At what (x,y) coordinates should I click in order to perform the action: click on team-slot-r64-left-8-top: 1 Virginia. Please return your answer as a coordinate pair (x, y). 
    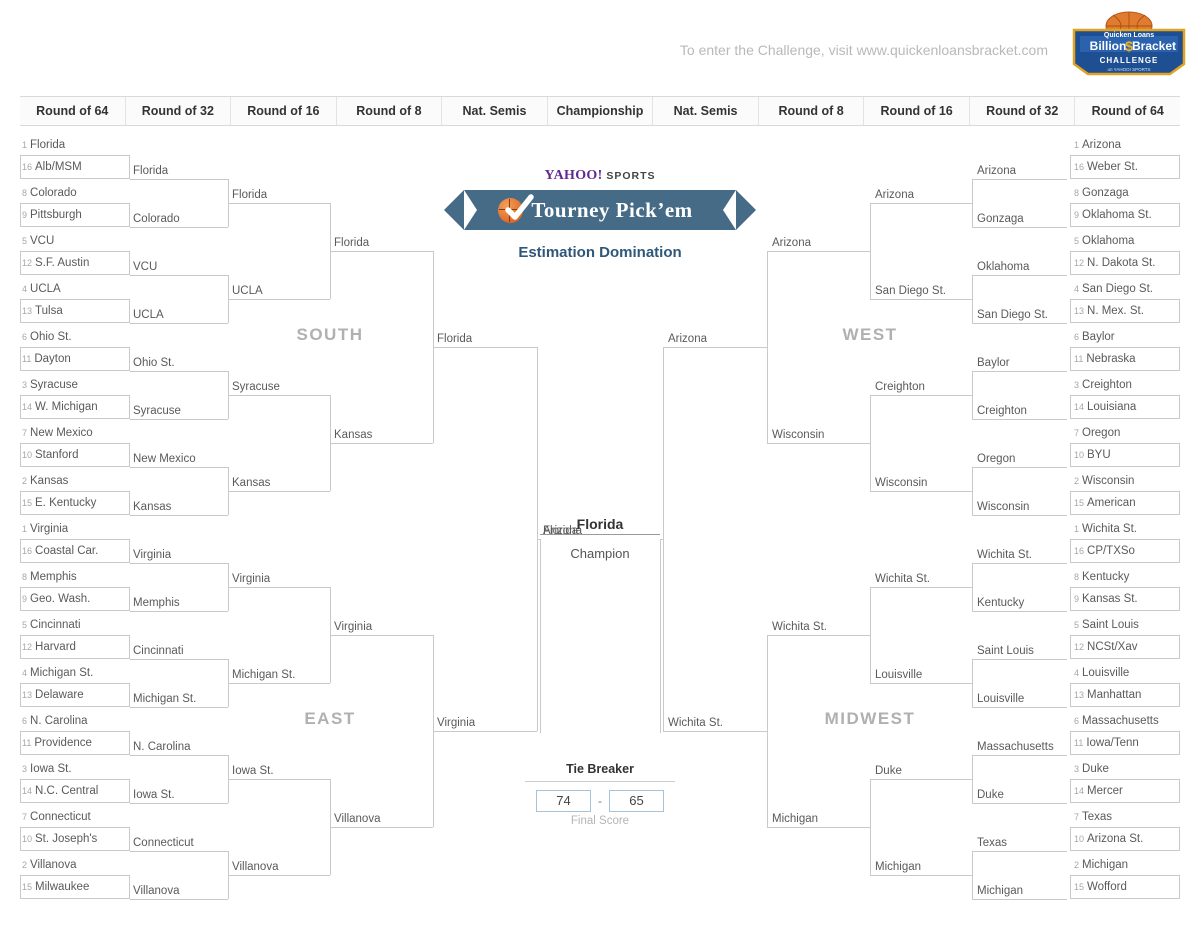
    Looking at the image, I should click on (45, 529).